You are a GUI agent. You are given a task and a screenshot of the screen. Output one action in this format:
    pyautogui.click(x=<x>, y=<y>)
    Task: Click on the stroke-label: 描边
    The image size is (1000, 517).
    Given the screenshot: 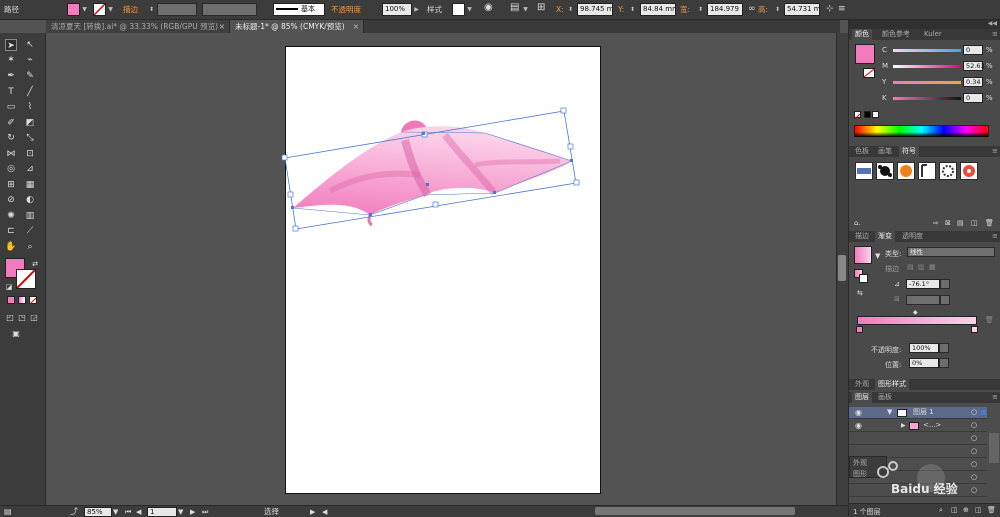 What is the action you would take?
    pyautogui.click(x=130, y=10)
    